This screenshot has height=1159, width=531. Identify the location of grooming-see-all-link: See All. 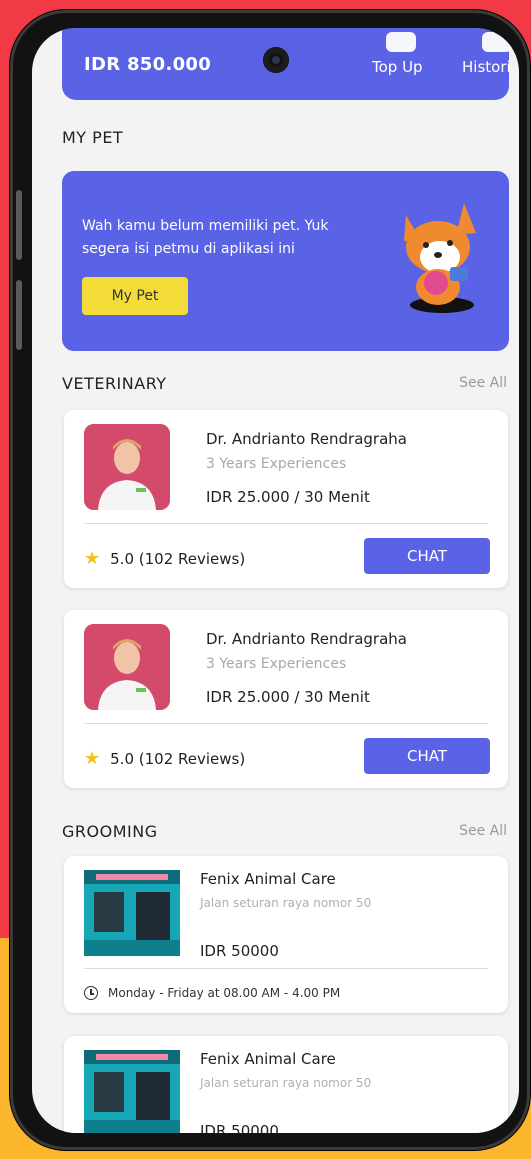
(483, 831).